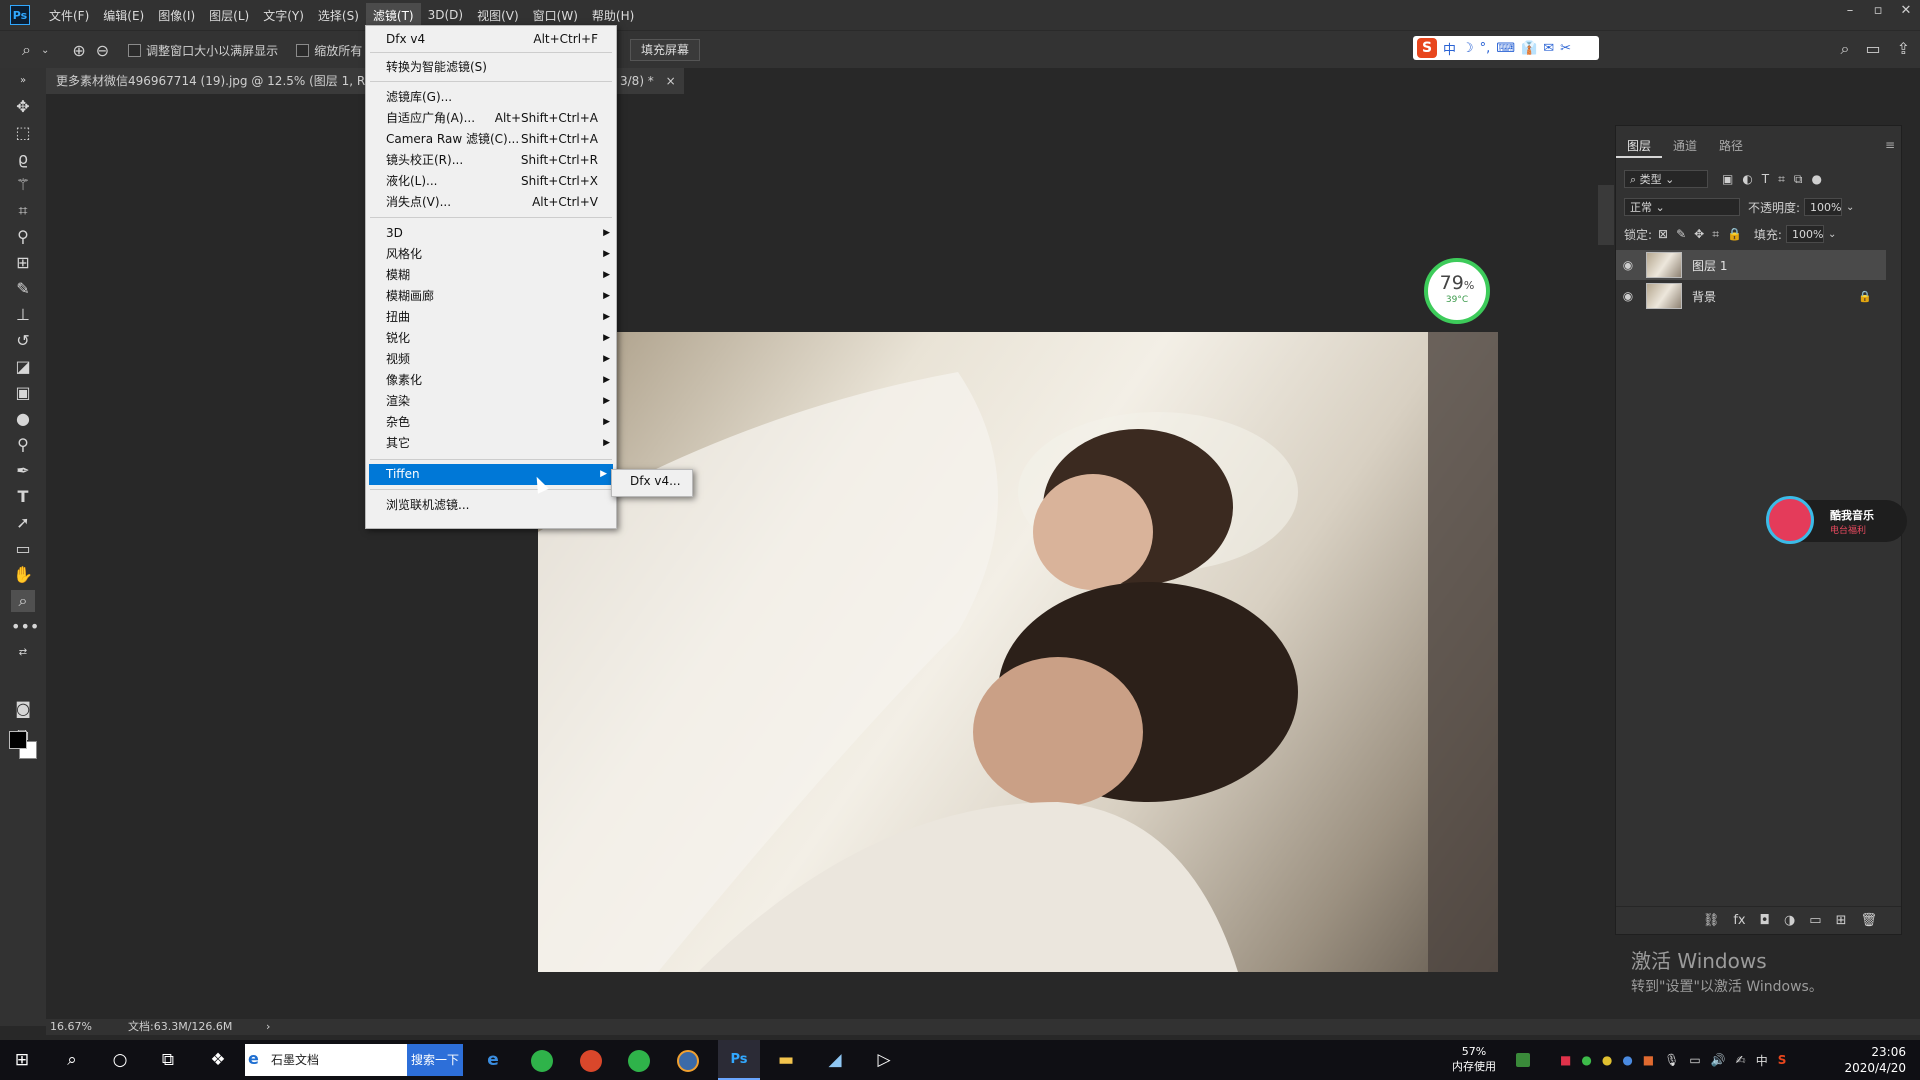 The image size is (1920, 1080). I want to click on ime-keyboard-icon: ⌨, so click(1505, 48).